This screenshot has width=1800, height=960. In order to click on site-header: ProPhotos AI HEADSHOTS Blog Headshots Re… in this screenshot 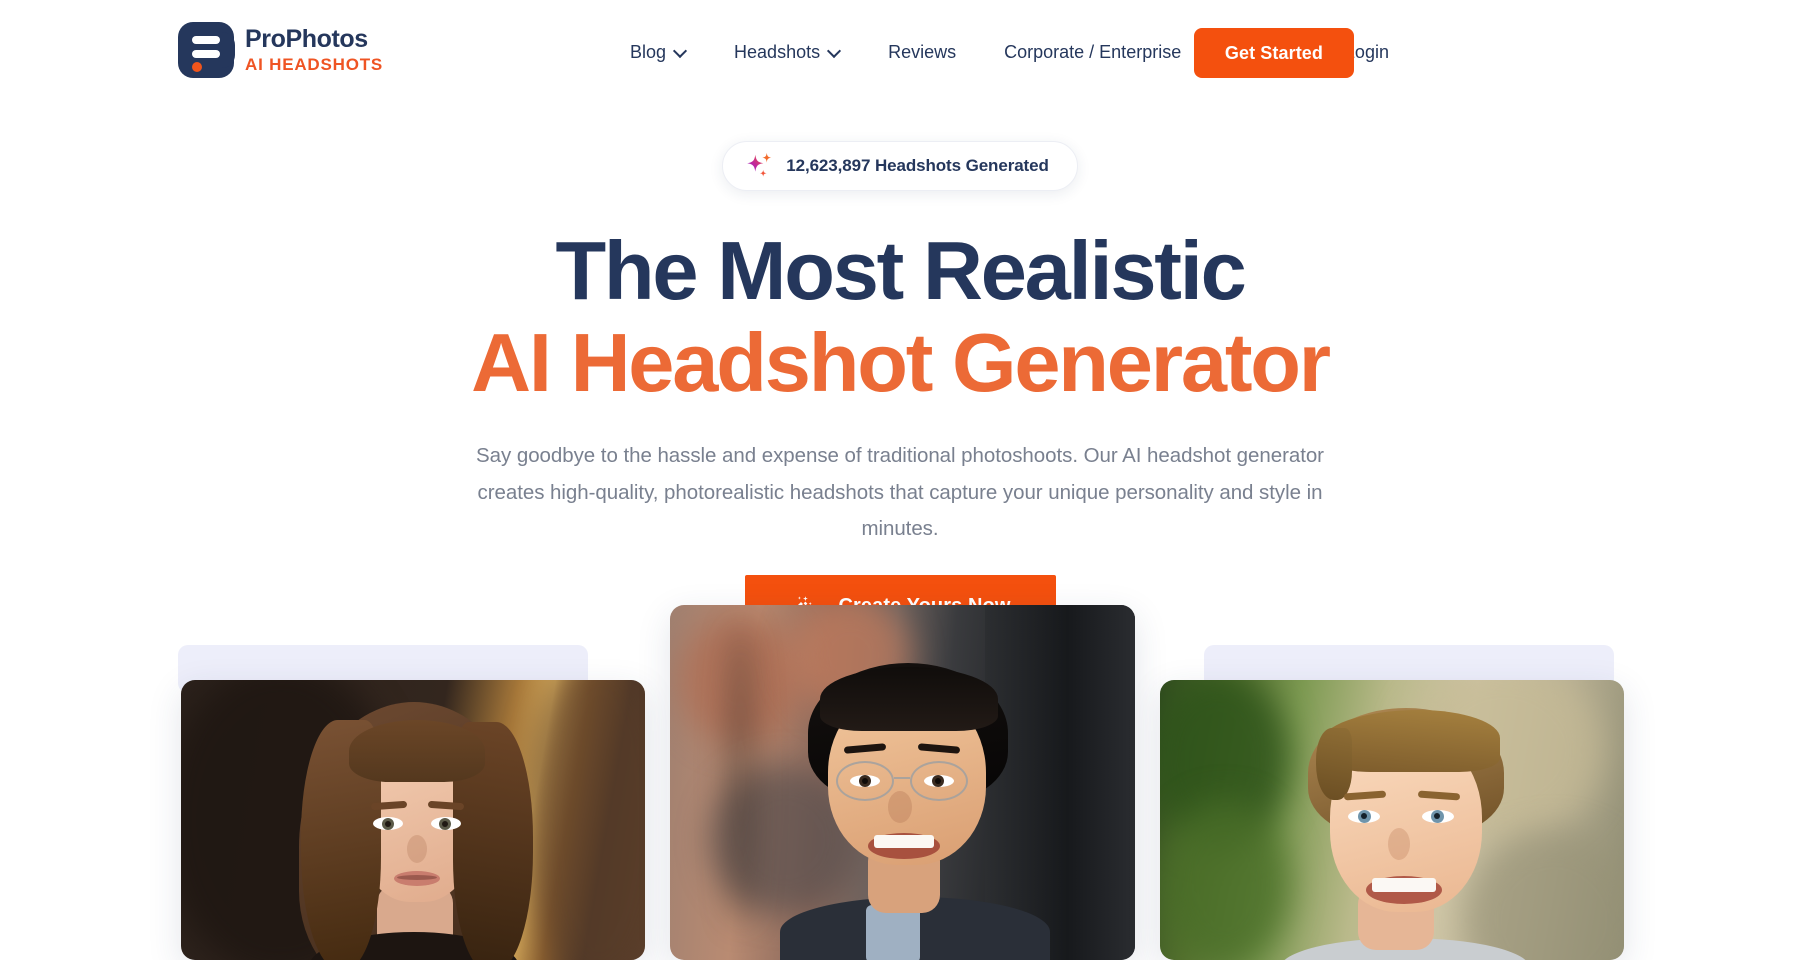, I will do `click(900, 52)`.